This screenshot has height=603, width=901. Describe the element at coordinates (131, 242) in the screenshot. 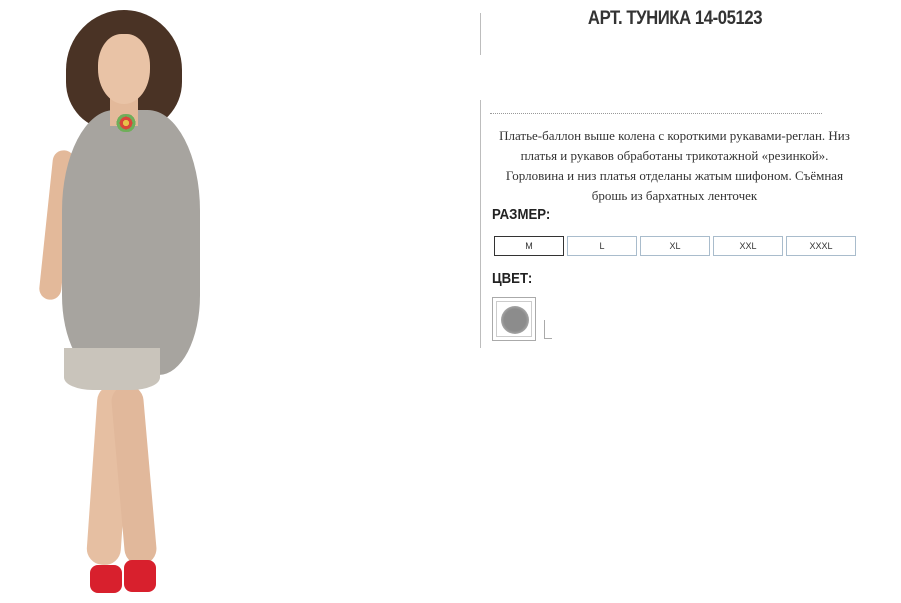

I see `model-dress` at that location.